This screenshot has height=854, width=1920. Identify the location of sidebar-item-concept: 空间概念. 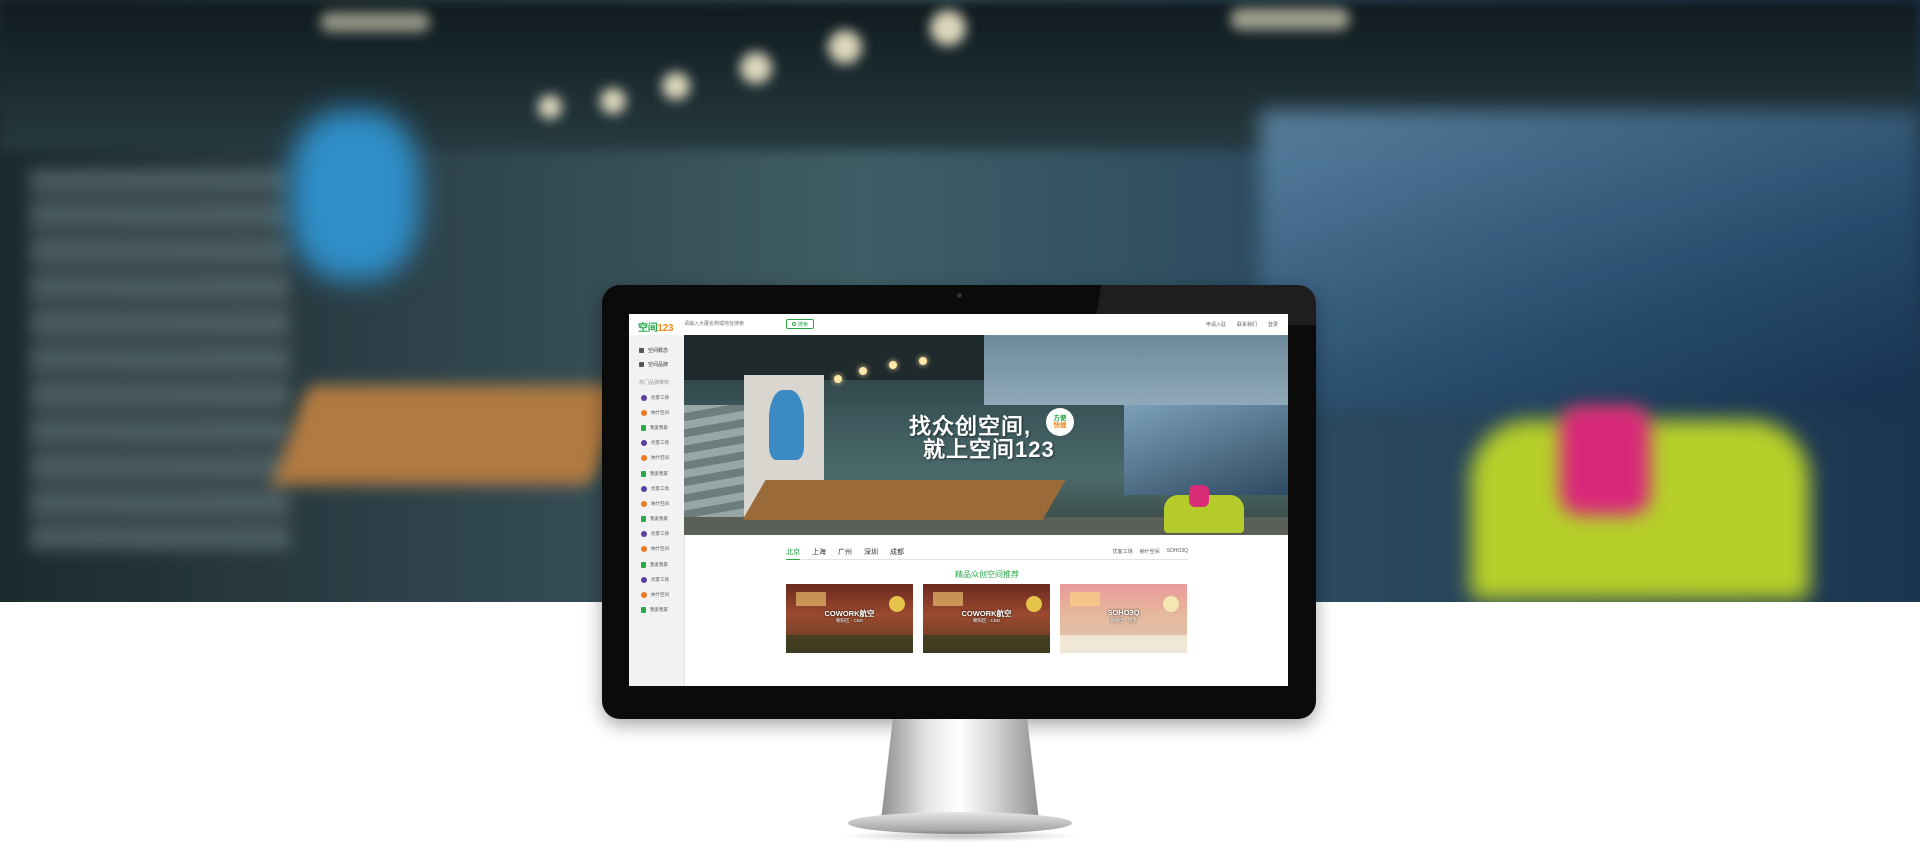
(656, 350).